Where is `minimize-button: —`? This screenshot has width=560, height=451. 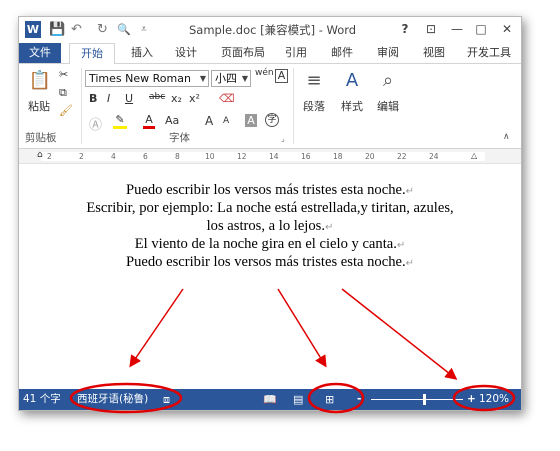
minimize-button: — is located at coordinates (457, 29).